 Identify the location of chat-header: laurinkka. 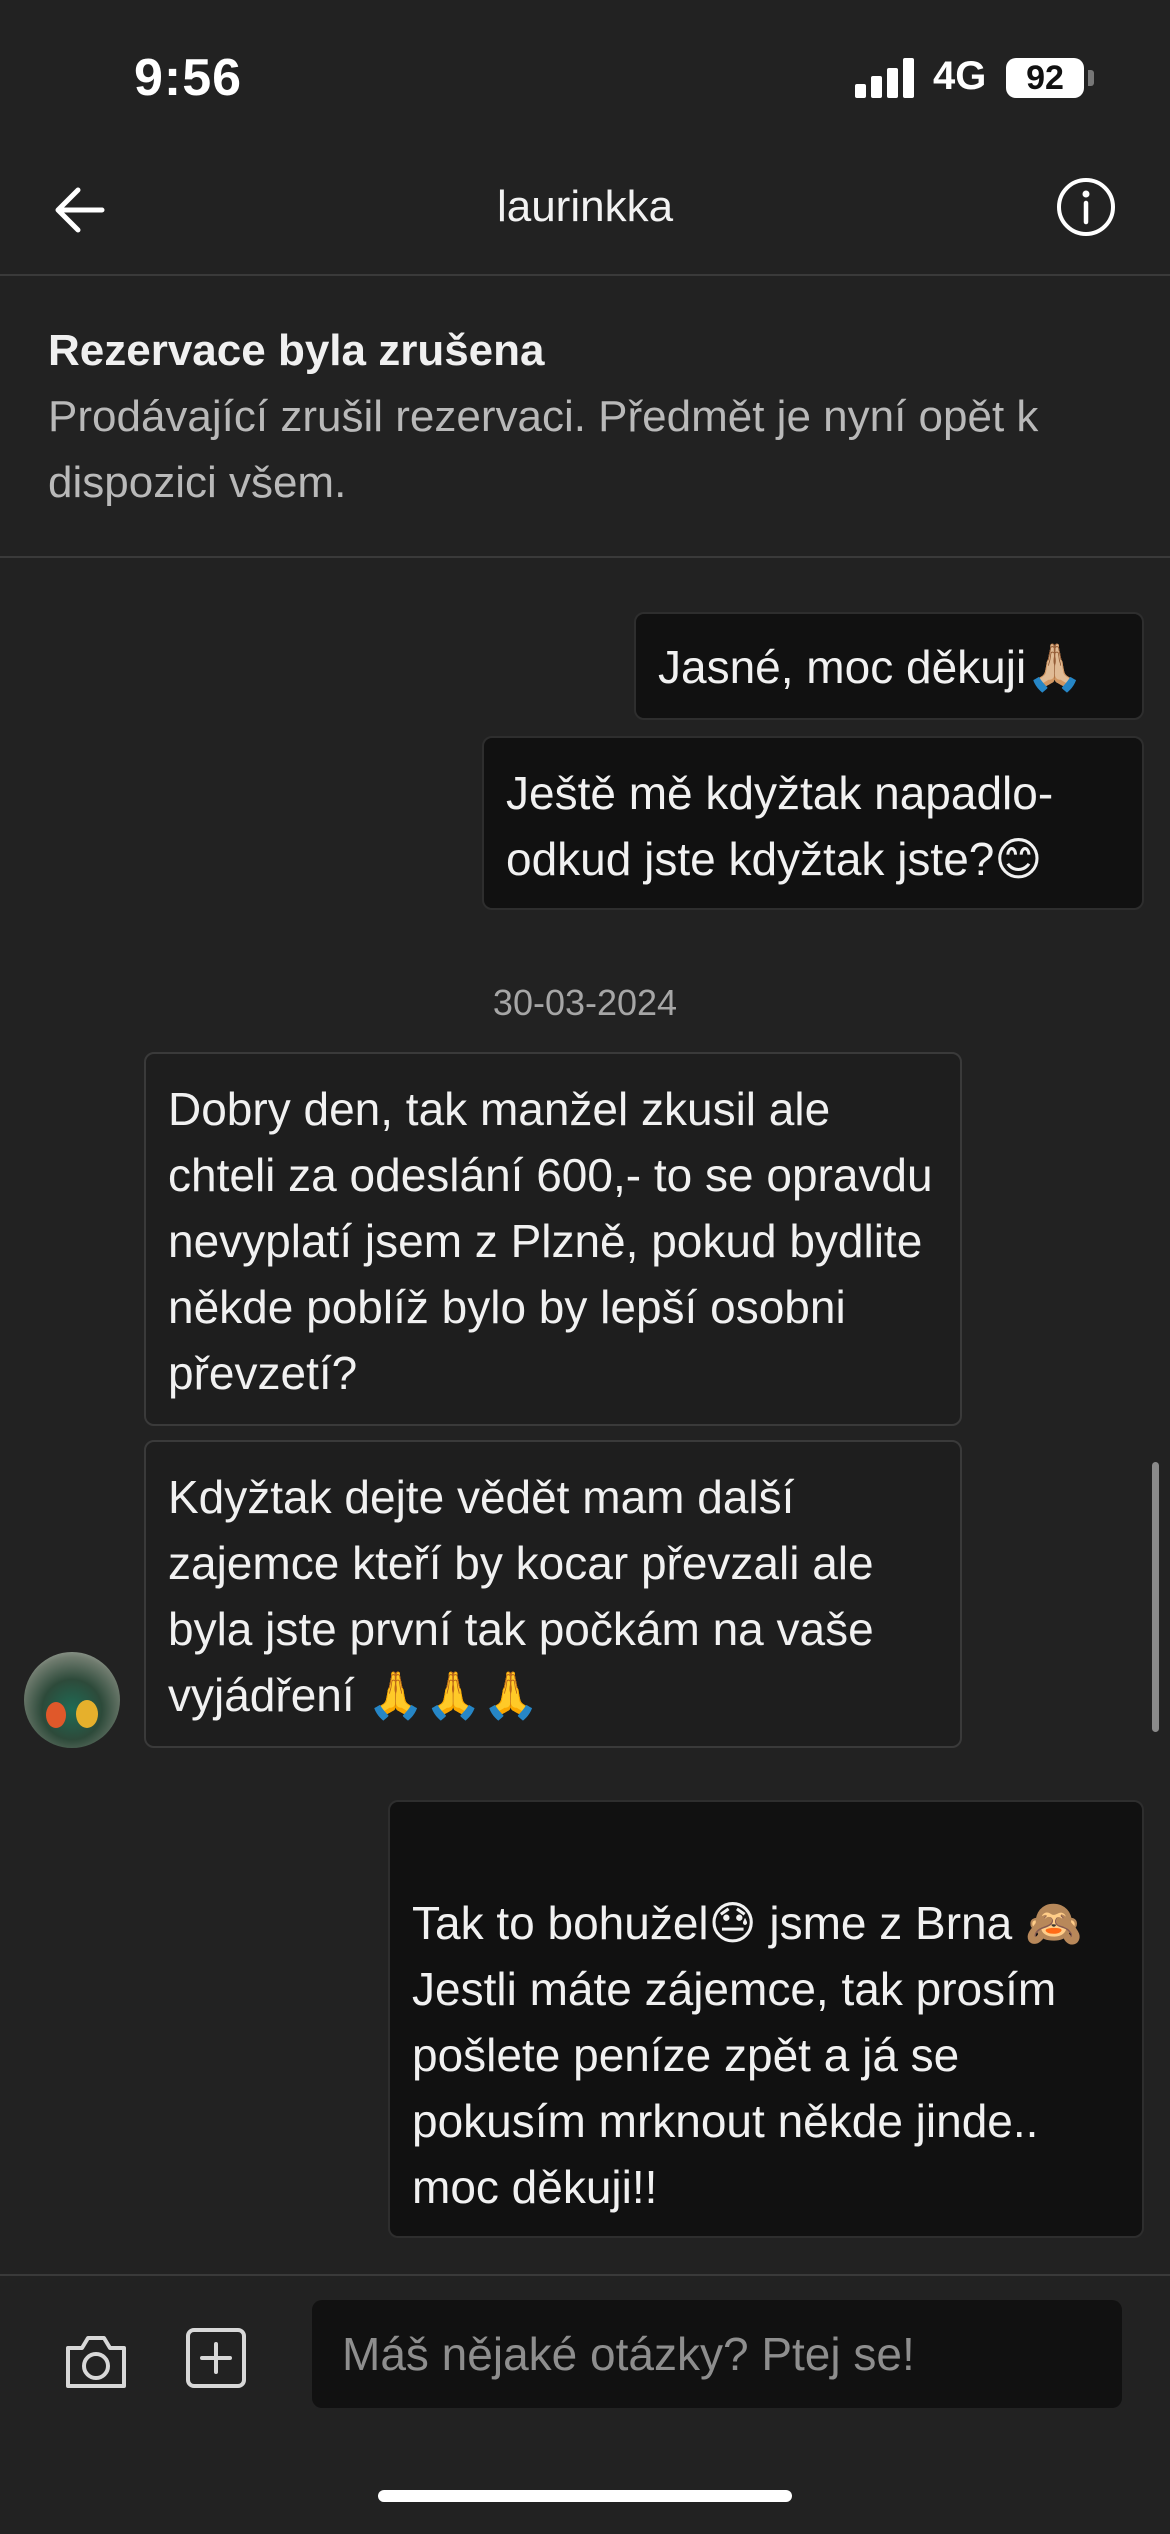
(585, 213).